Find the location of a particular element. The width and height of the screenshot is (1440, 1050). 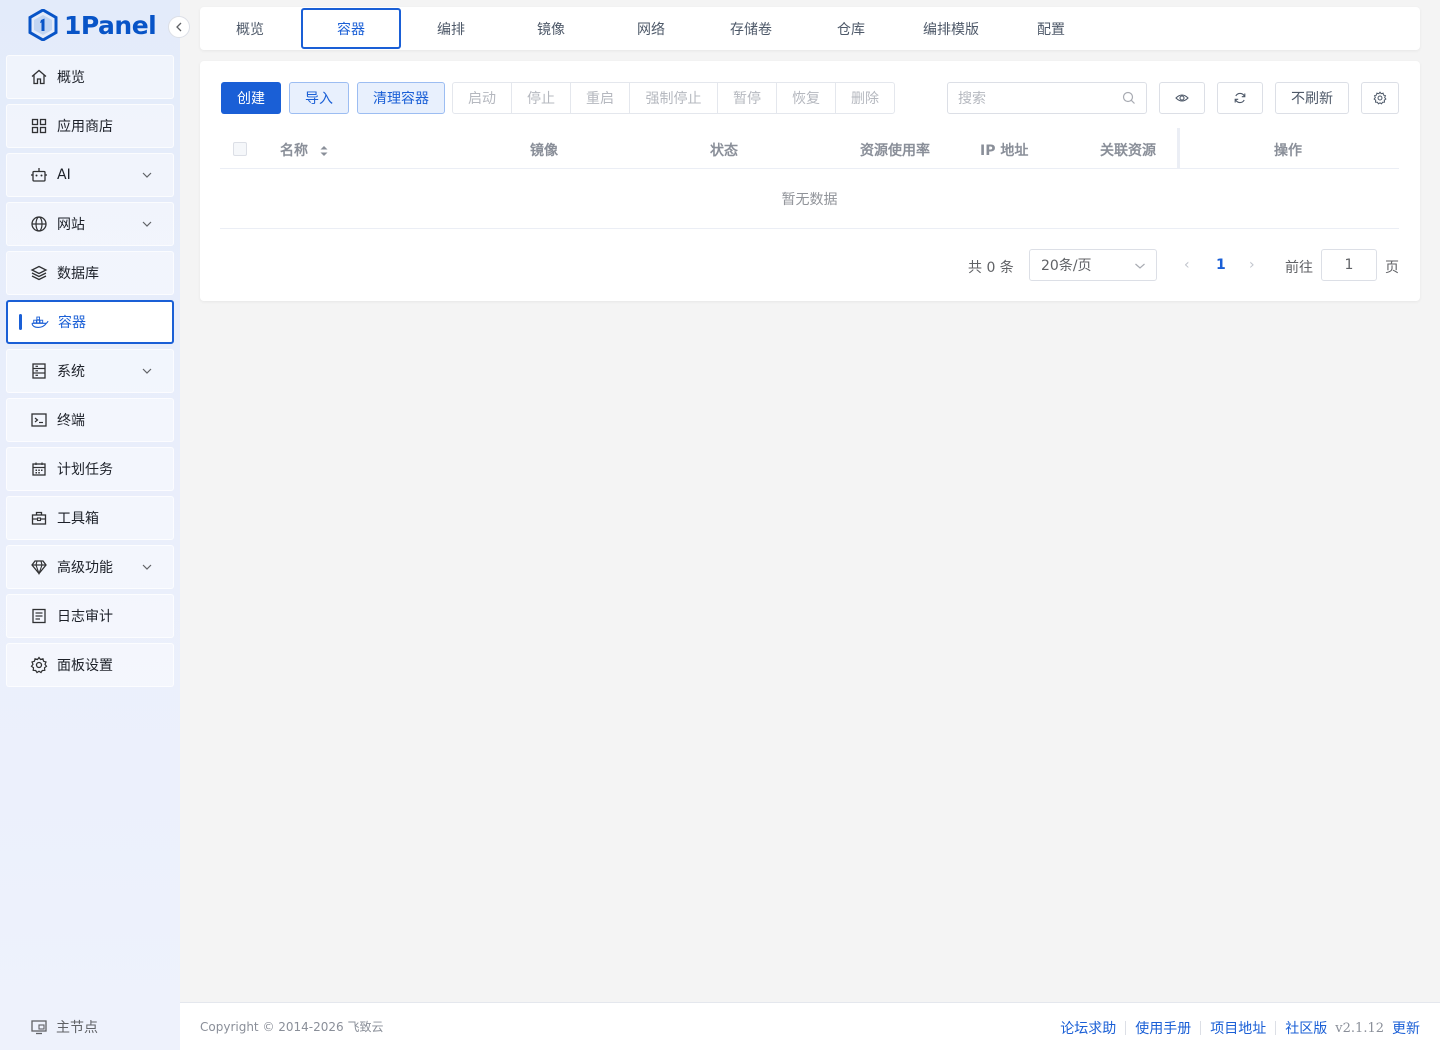

refresh-button is located at coordinates (1240, 98).